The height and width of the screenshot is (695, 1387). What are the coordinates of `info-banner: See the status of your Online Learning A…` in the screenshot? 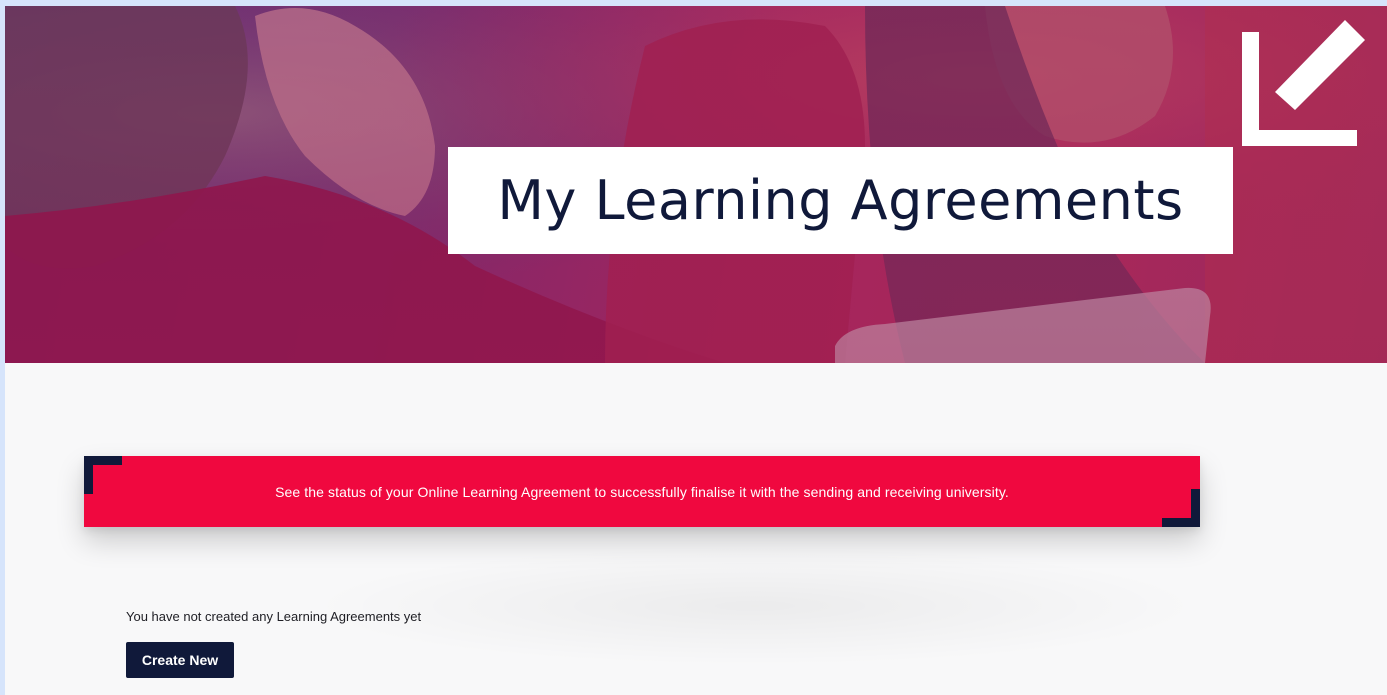 It's located at (642, 491).